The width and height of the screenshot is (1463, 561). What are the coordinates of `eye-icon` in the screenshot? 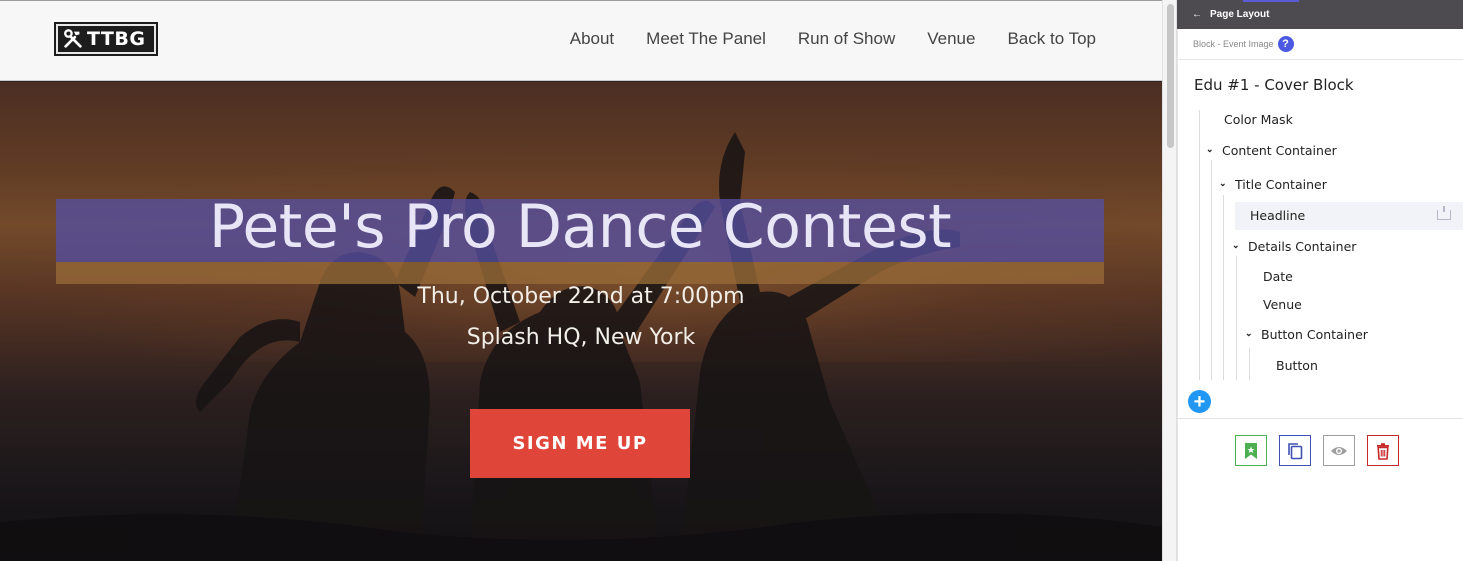 It's located at (1339, 450).